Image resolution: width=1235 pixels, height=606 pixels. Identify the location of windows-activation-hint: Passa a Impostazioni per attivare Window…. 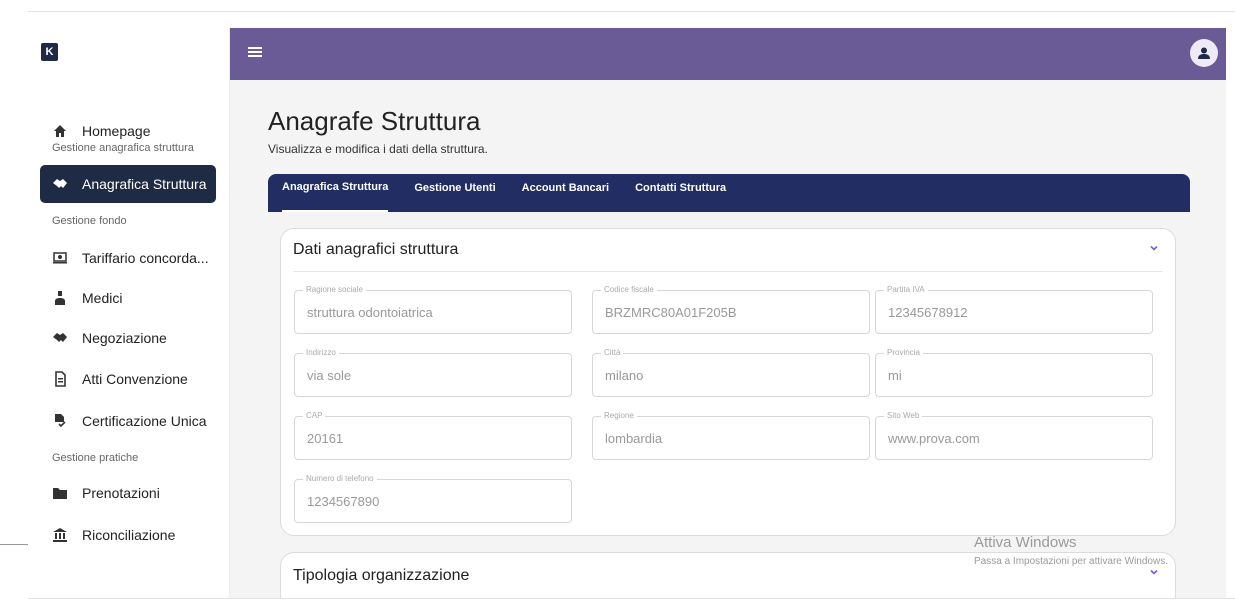
(1071, 561).